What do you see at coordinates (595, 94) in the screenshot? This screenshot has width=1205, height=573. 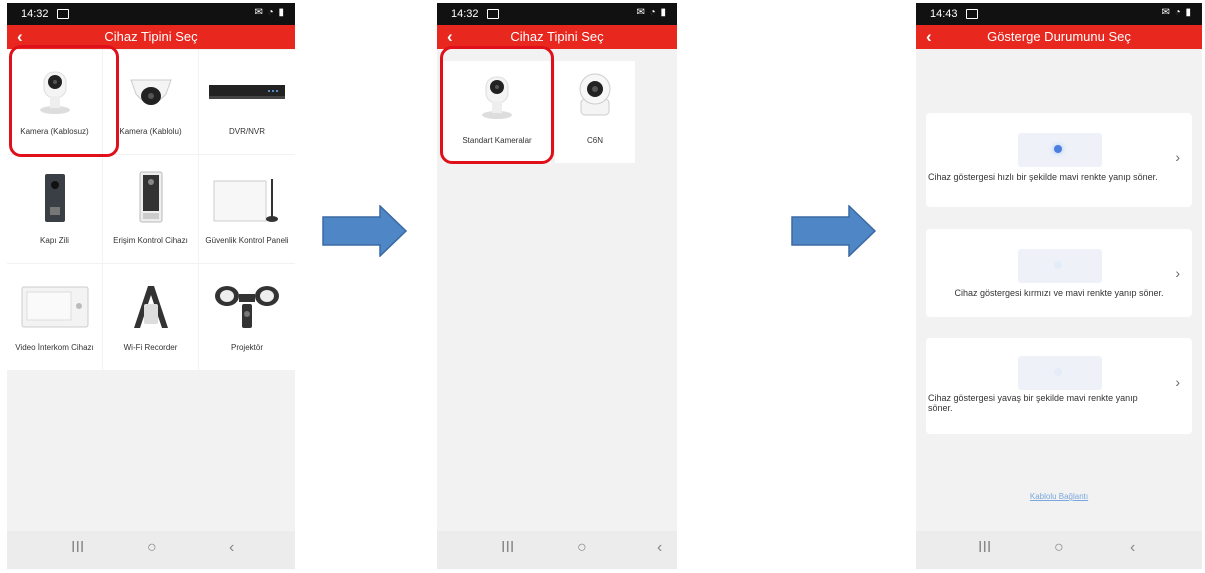 I see `ptz-camera-icon` at bounding box center [595, 94].